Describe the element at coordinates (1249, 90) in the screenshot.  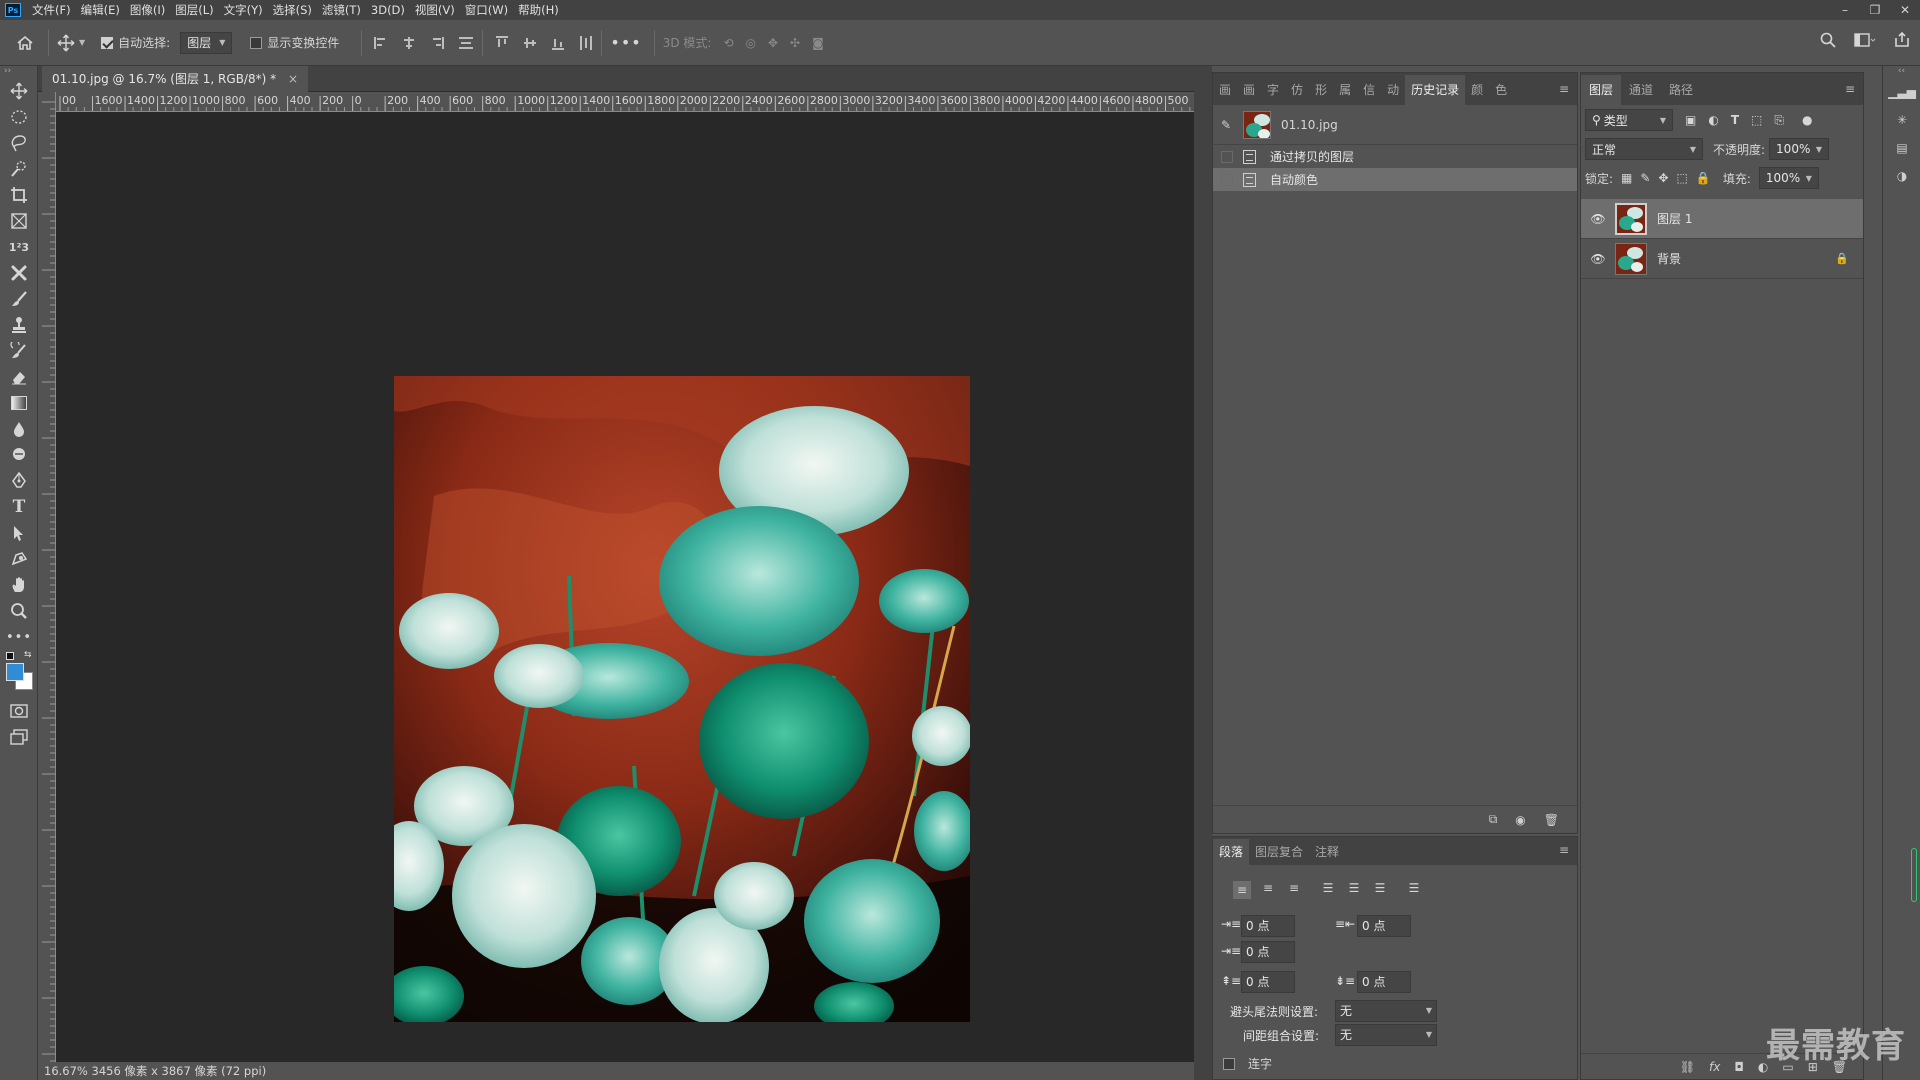
I see `tab-brush-settings: 画` at that location.